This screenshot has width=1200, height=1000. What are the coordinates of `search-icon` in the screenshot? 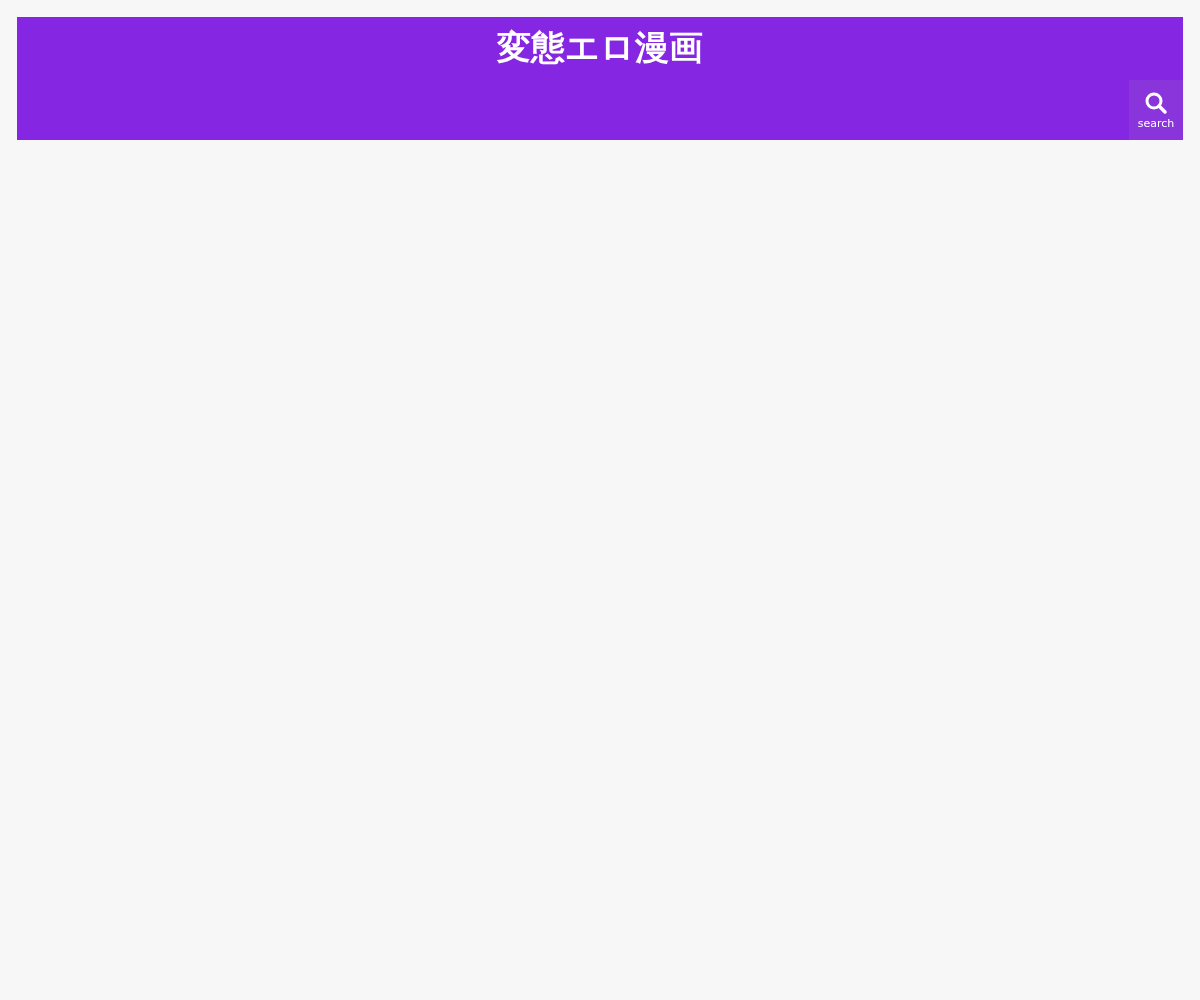 It's located at (1156, 102).